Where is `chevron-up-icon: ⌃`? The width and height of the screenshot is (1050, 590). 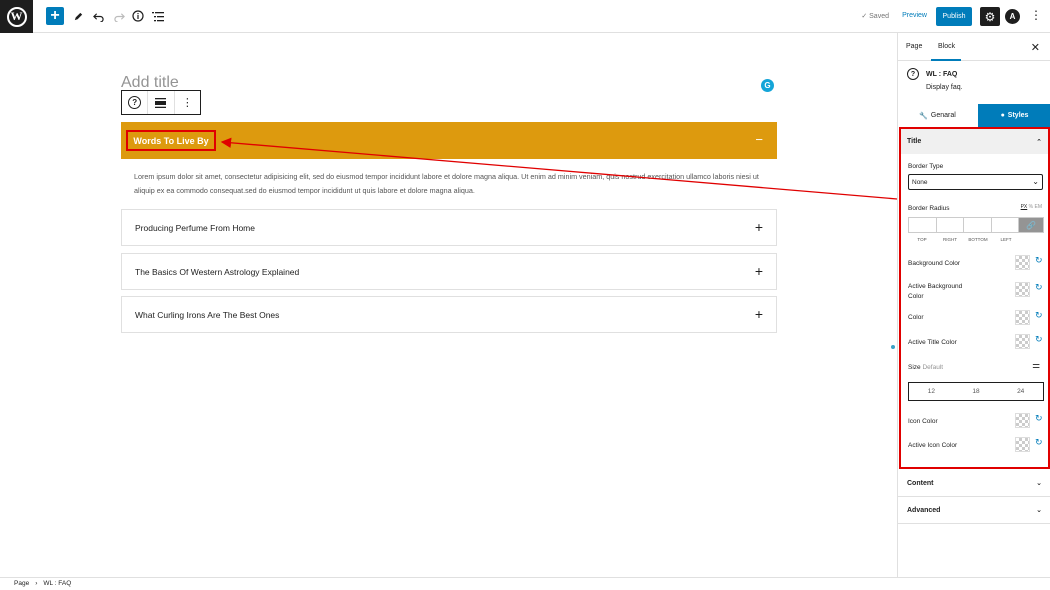 chevron-up-icon: ⌃ is located at coordinates (1039, 142).